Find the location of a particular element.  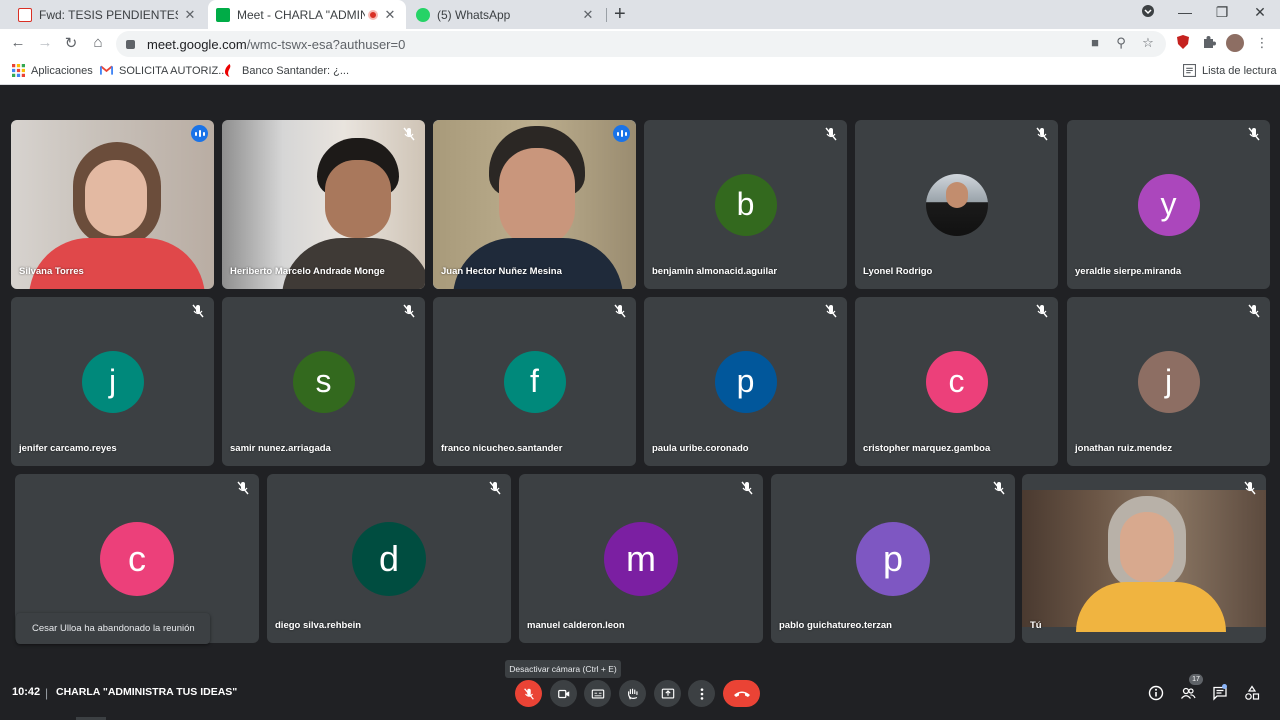

self-view-tile: Tú is located at coordinates (1144, 558).